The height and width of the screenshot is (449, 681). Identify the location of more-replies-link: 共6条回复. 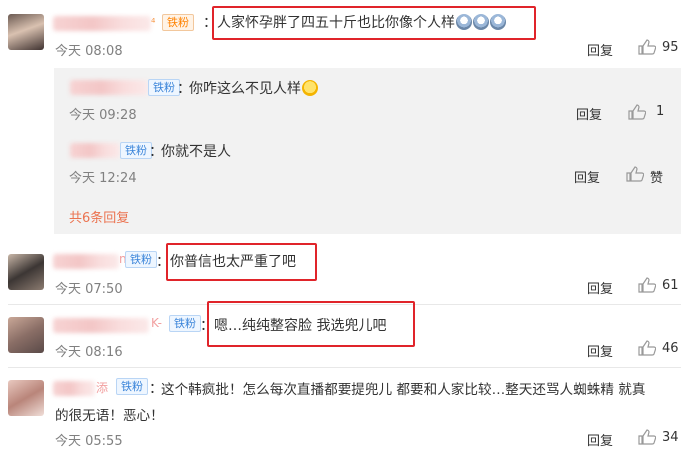
(99, 216).